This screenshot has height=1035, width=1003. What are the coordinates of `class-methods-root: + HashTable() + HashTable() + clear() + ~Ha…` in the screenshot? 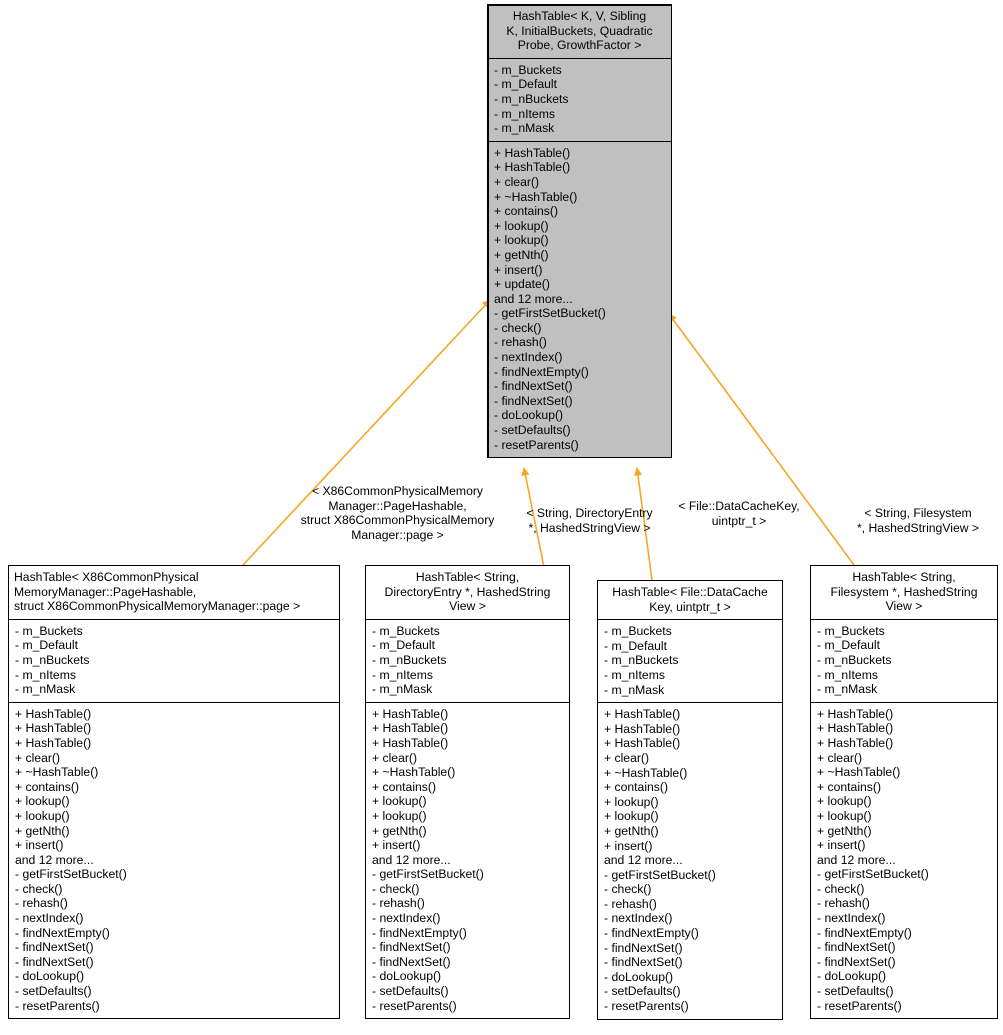 It's located at (579, 299).